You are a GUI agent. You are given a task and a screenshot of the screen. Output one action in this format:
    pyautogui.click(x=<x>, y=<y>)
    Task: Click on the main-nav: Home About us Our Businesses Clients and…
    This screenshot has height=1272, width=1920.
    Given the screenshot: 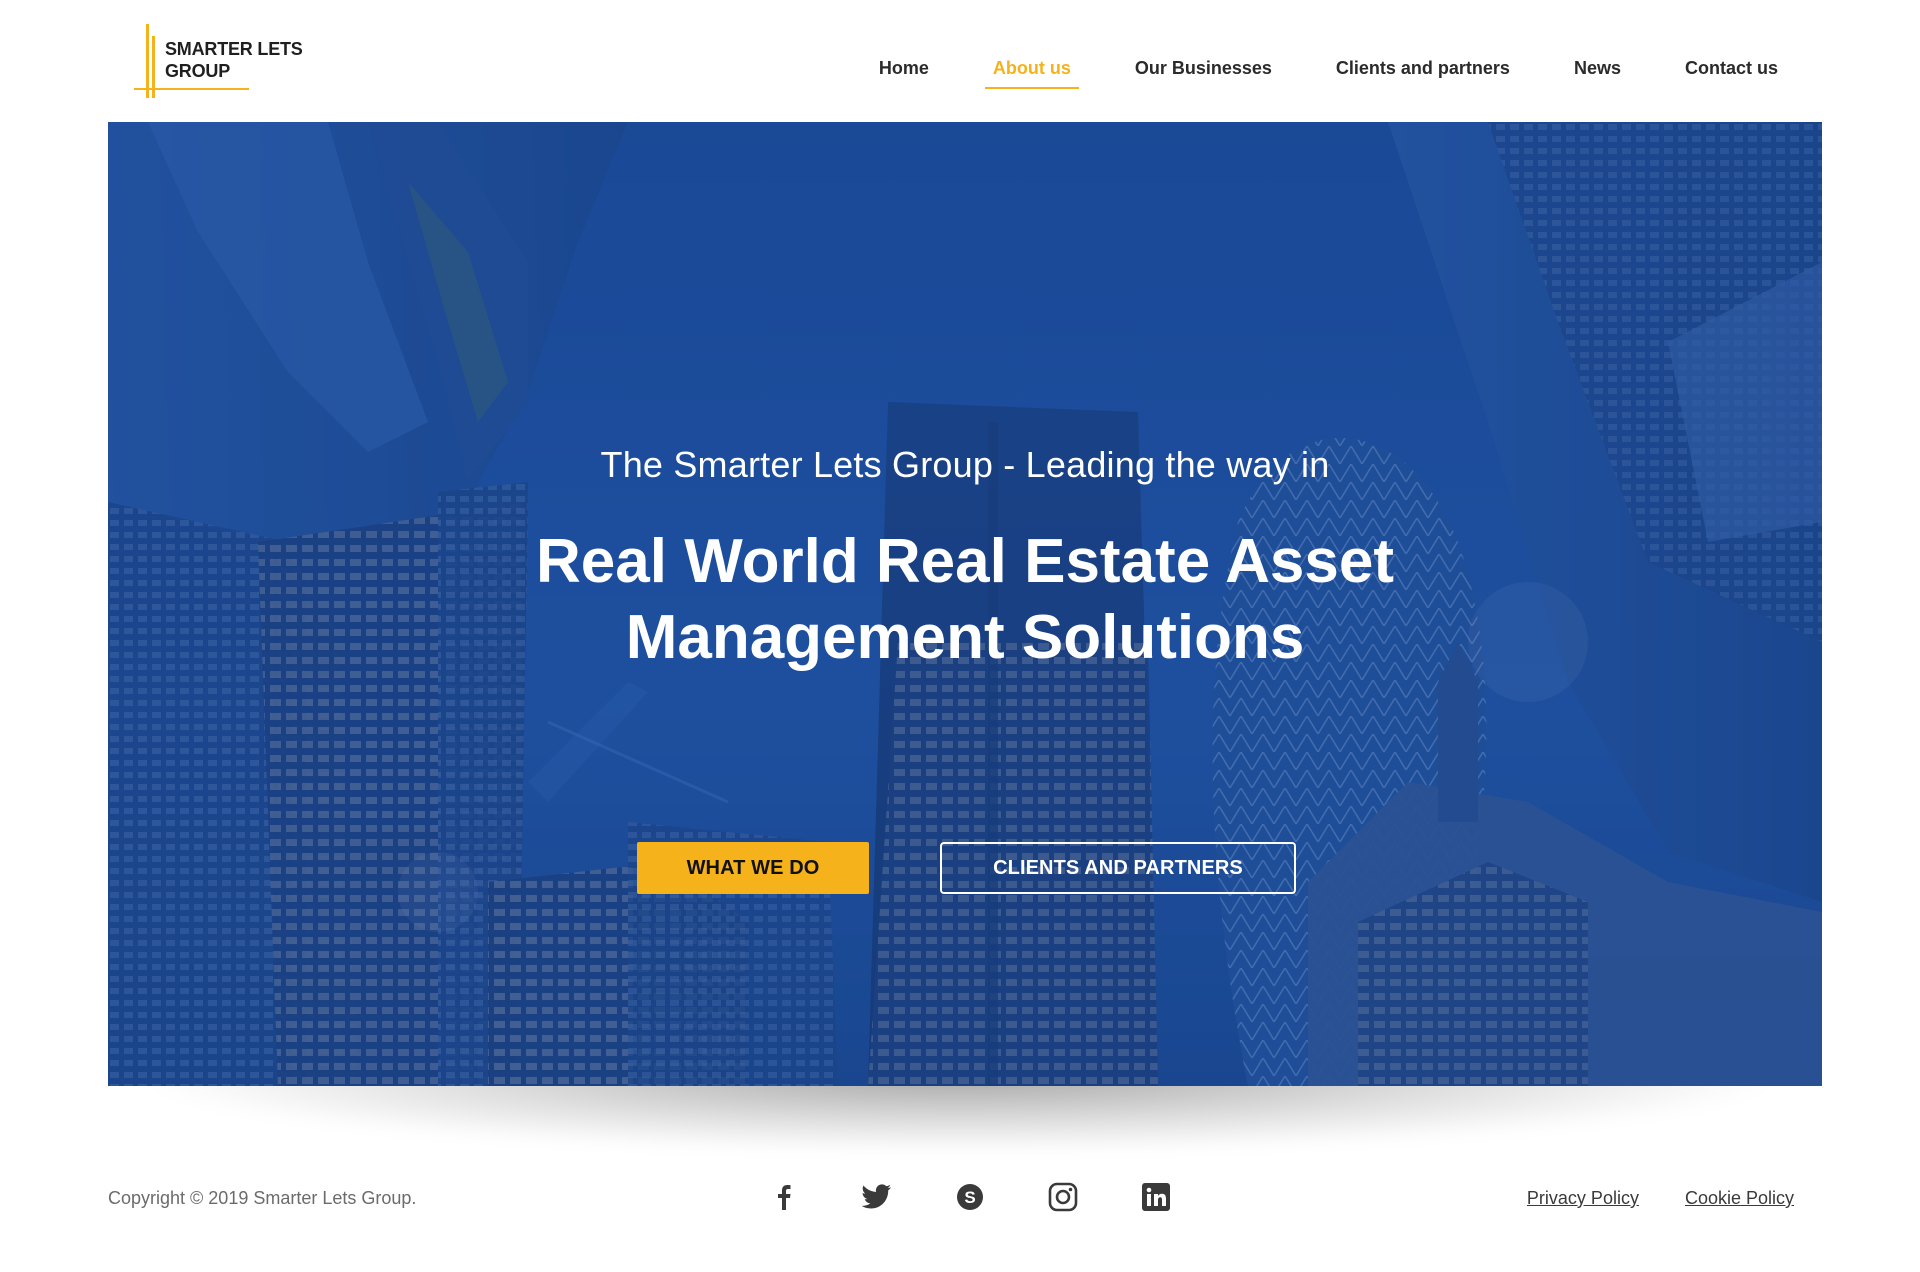 What is the action you would take?
    pyautogui.click(x=1304, y=72)
    